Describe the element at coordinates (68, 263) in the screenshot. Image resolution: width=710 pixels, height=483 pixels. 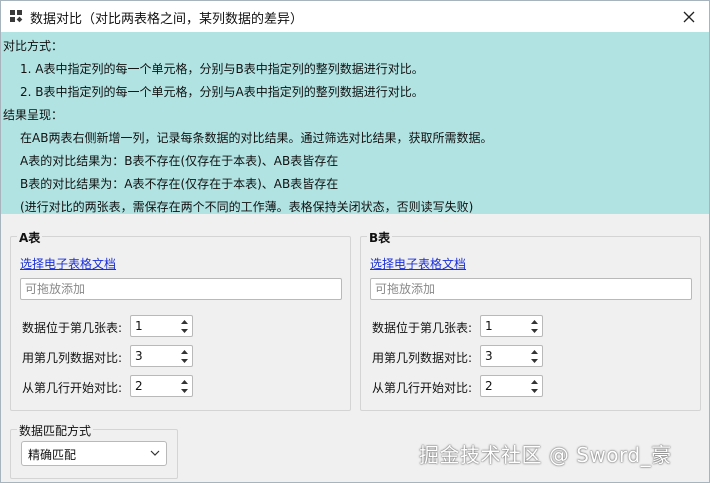
I see `table-a-select-file-link: 选择电子表格文档` at that location.